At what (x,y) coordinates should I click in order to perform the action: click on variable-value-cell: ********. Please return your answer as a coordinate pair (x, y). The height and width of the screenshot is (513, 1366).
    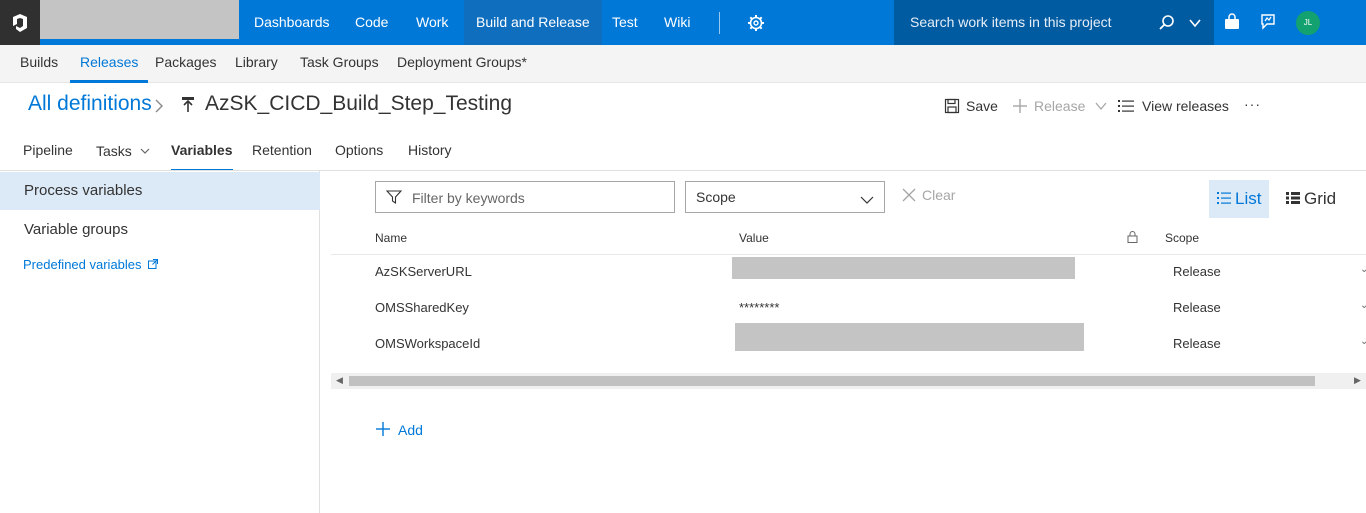
    Looking at the image, I should click on (759, 307).